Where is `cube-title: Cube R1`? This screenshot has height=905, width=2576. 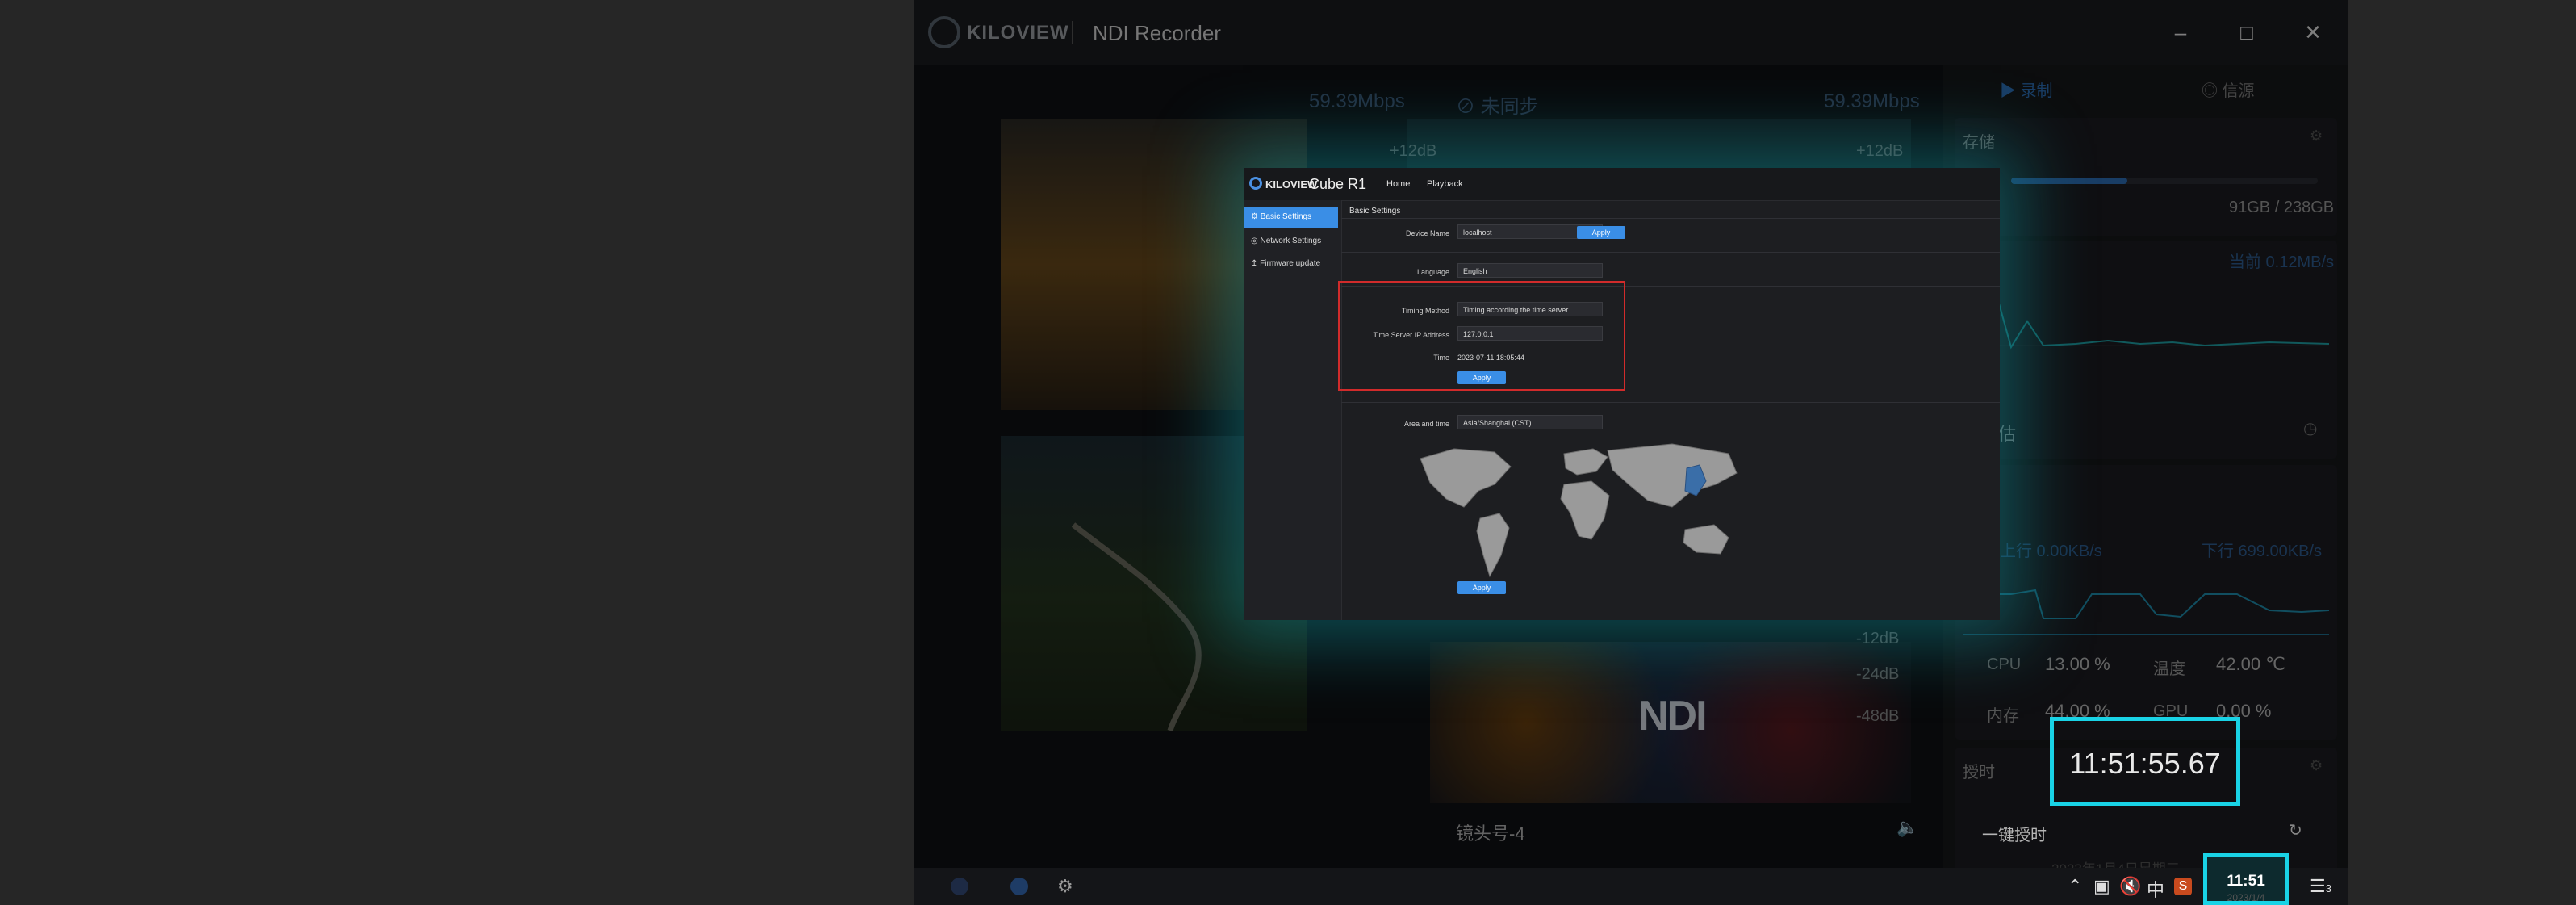
cube-title: Cube R1 is located at coordinates (1338, 184).